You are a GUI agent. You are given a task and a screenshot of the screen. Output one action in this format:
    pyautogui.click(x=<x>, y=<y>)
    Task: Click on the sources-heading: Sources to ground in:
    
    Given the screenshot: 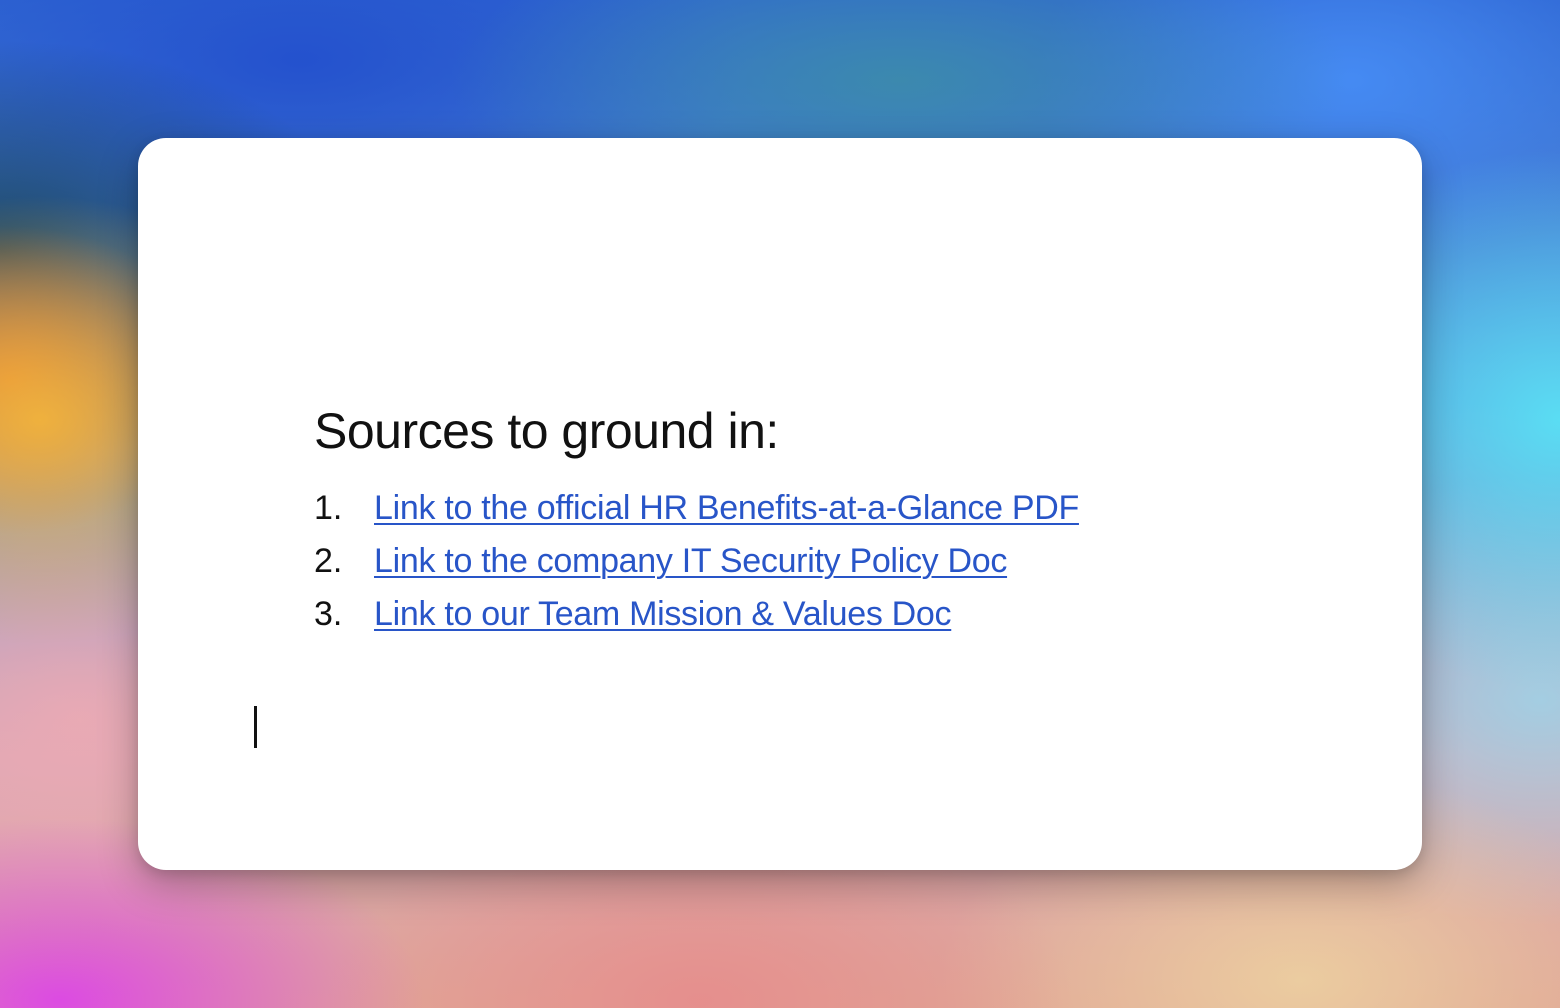 What is the action you would take?
    pyautogui.click(x=546, y=431)
    